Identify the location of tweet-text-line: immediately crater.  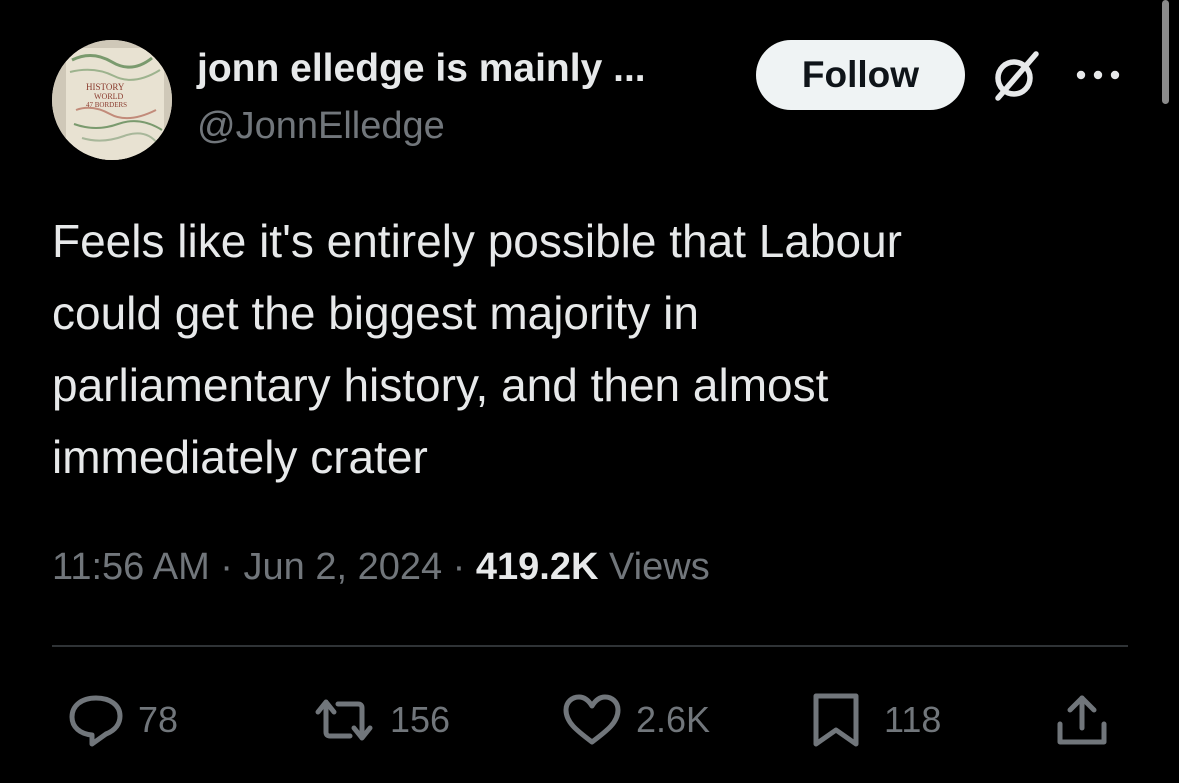
(240, 457).